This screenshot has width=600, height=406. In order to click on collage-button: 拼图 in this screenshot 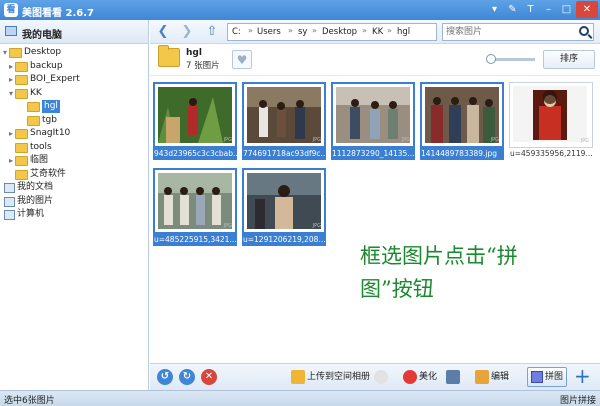, I will do `click(547, 377)`.